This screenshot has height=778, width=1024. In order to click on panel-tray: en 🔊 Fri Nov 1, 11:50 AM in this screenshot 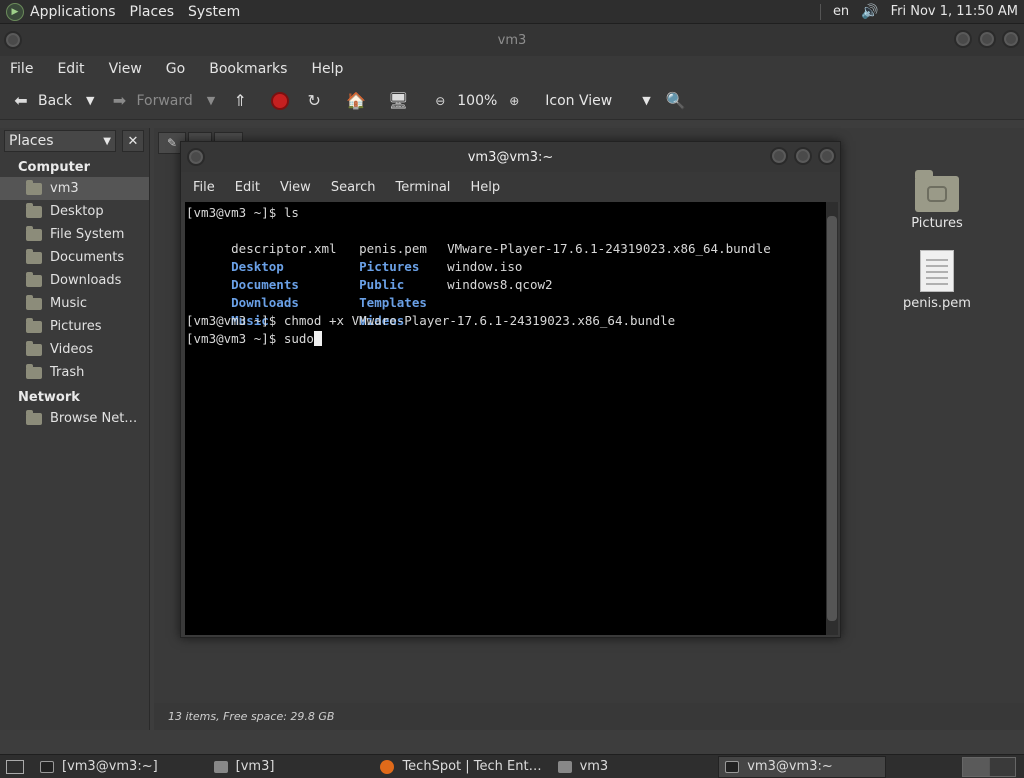, I will do `click(918, 11)`.